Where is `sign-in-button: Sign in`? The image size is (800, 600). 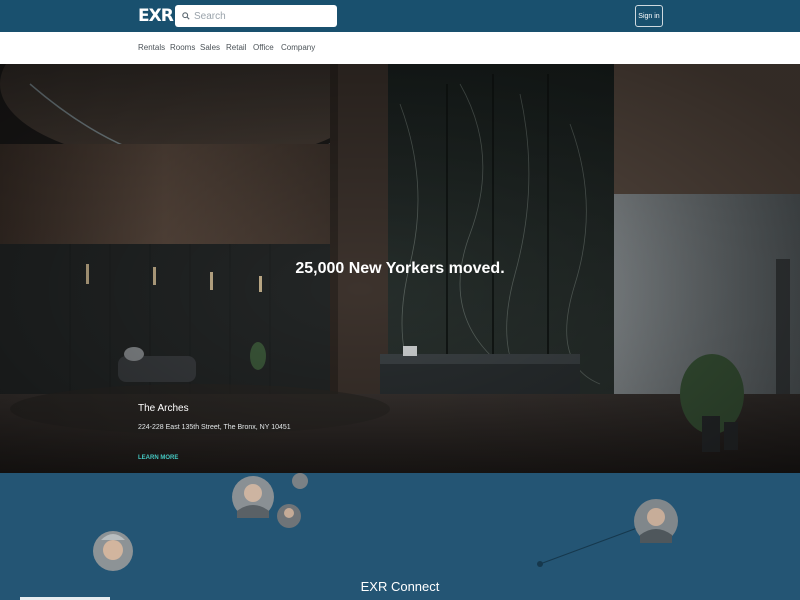
sign-in-button: Sign in is located at coordinates (649, 16).